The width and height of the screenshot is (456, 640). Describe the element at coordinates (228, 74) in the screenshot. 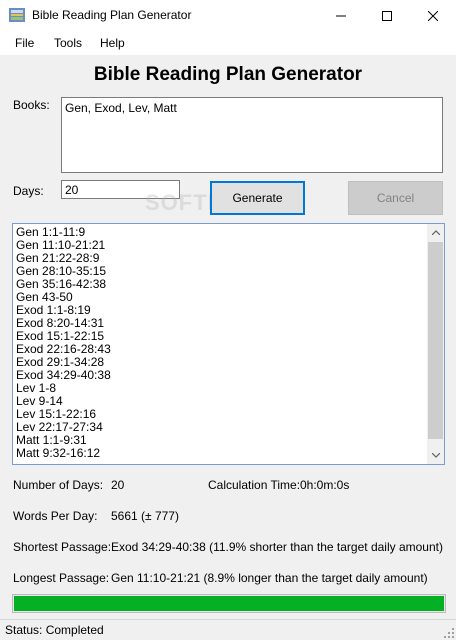

I see `page-title: Bible Reading Plan Generator` at that location.